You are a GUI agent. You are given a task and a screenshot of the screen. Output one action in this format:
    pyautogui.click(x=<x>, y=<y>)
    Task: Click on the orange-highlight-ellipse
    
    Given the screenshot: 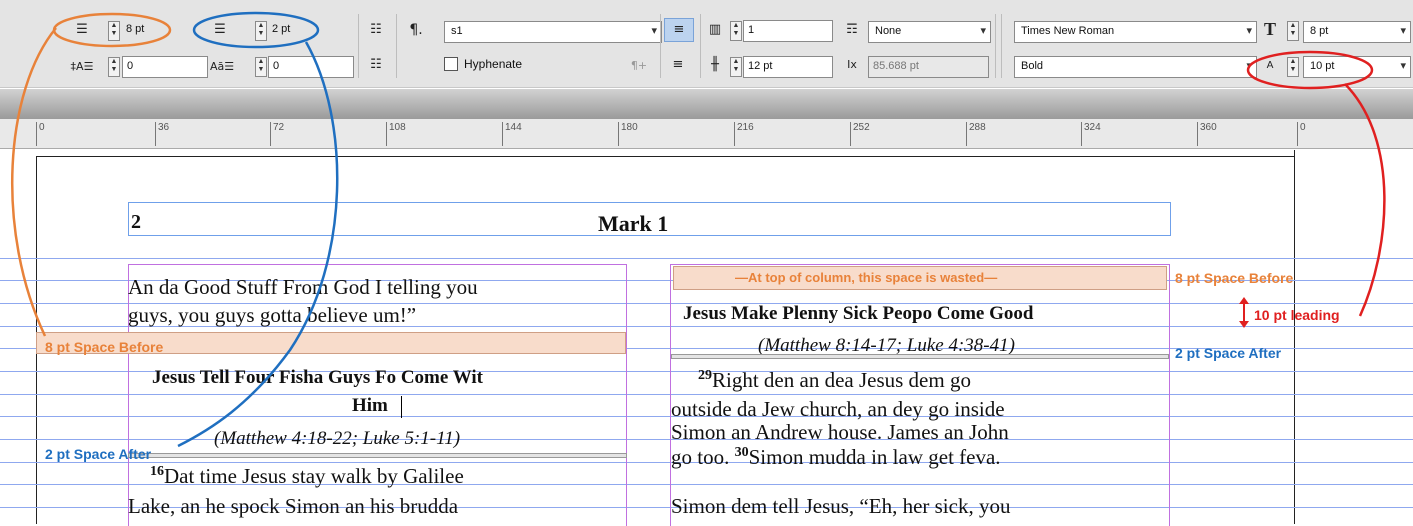 What is the action you would take?
    pyautogui.click(x=112, y=30)
    